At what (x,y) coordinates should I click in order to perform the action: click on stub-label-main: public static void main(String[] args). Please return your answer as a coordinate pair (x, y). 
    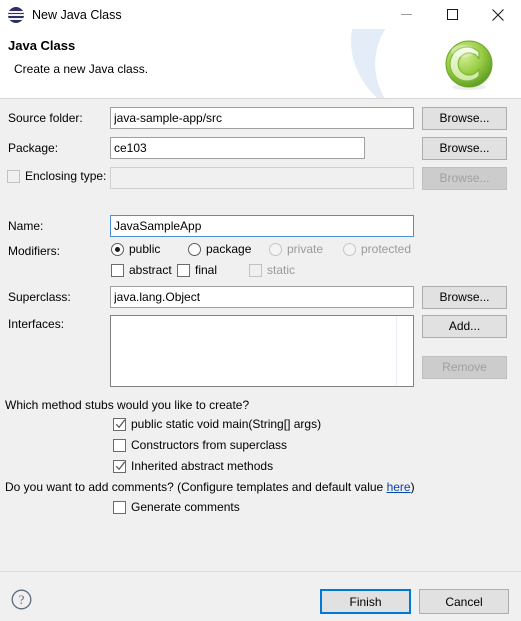
    Looking at the image, I should click on (226, 424).